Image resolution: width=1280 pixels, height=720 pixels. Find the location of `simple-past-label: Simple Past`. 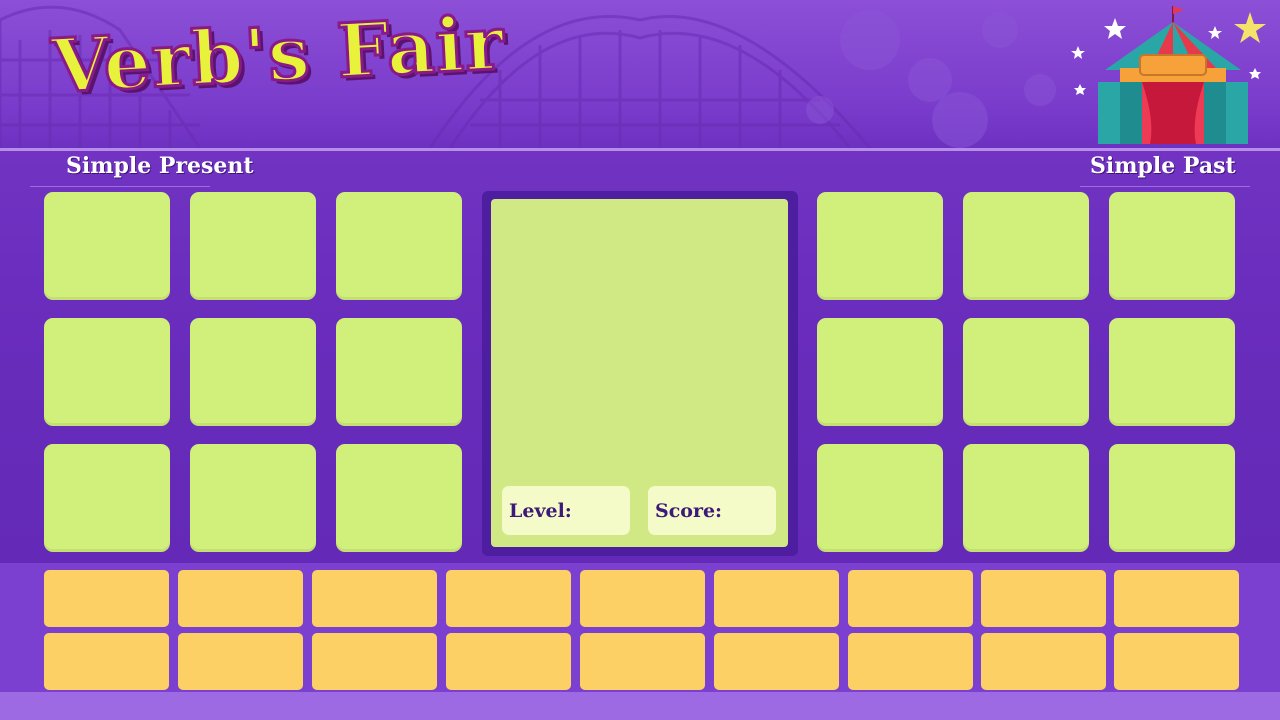

simple-past-label: Simple Past is located at coordinates (1163, 166).